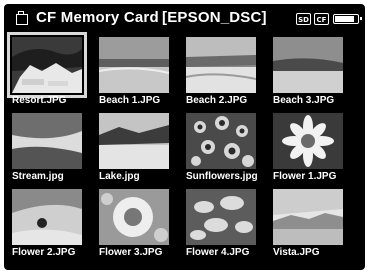 This screenshot has height=275, width=367. I want to click on thumbnail-item: Flower 4.JPG, so click(217, 224).